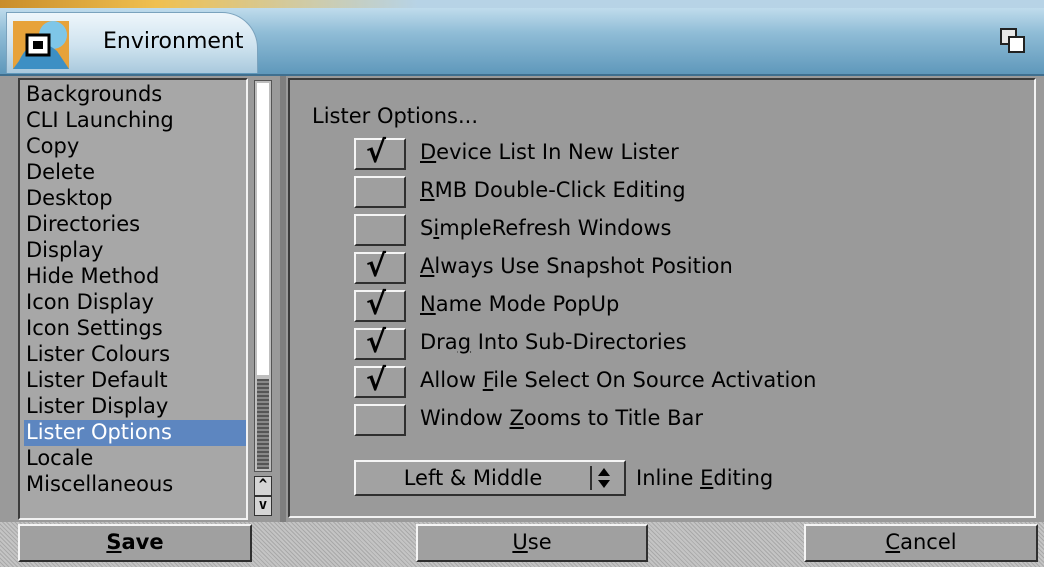  I want to click on option-label-post: Into Sub-Directories, so click(579, 342).